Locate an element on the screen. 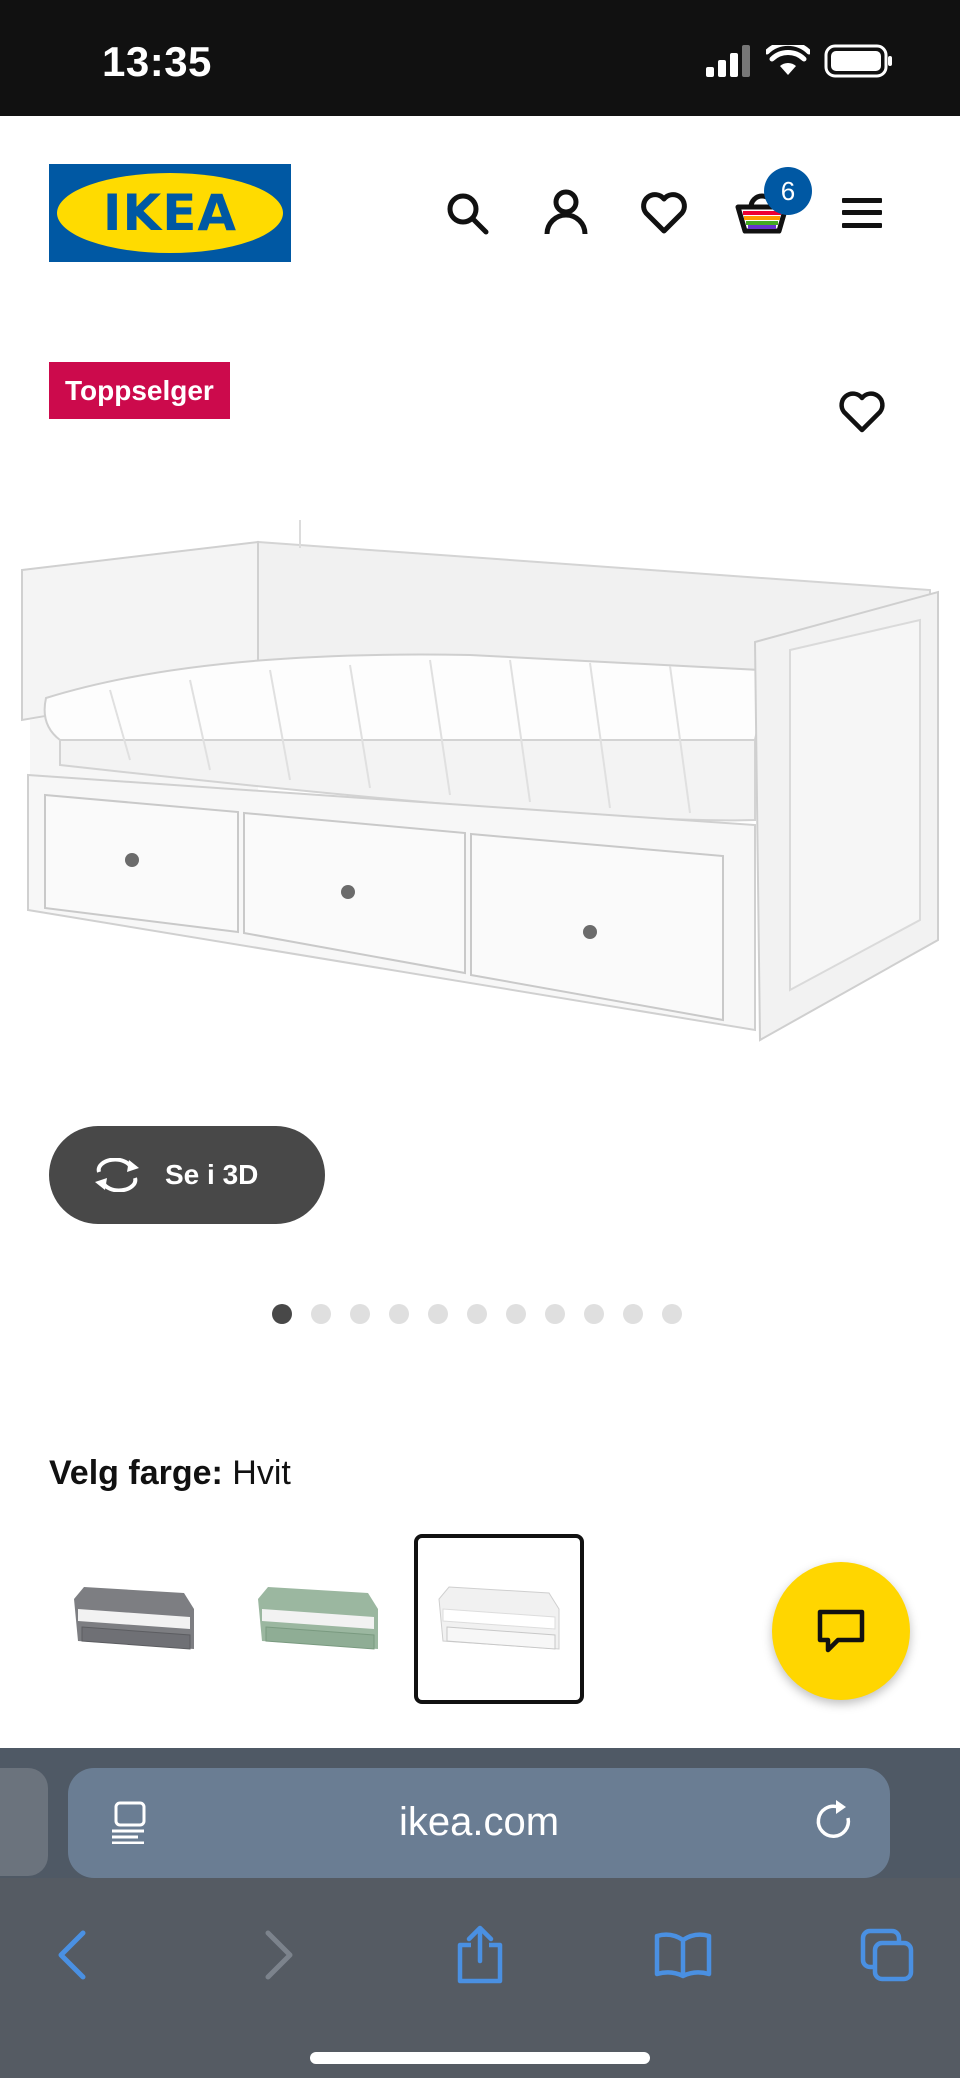 Image resolution: width=960 pixels, height=2078 pixels. forward-button is located at coordinates (280, 1955).